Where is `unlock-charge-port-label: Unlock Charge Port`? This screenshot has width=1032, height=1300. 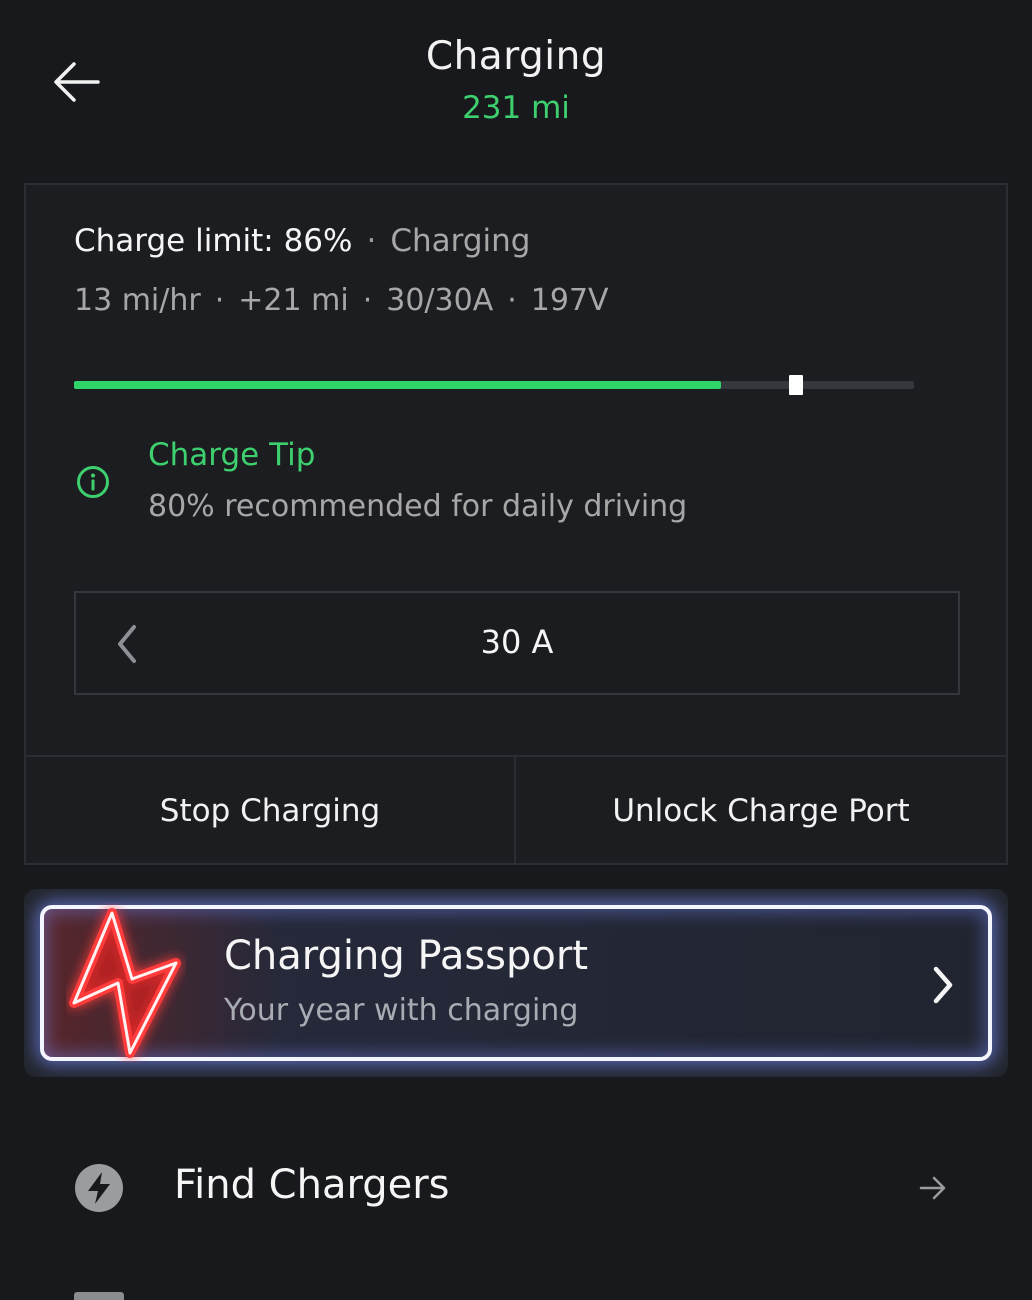
unlock-charge-port-label: Unlock Charge Port is located at coordinates (761, 811).